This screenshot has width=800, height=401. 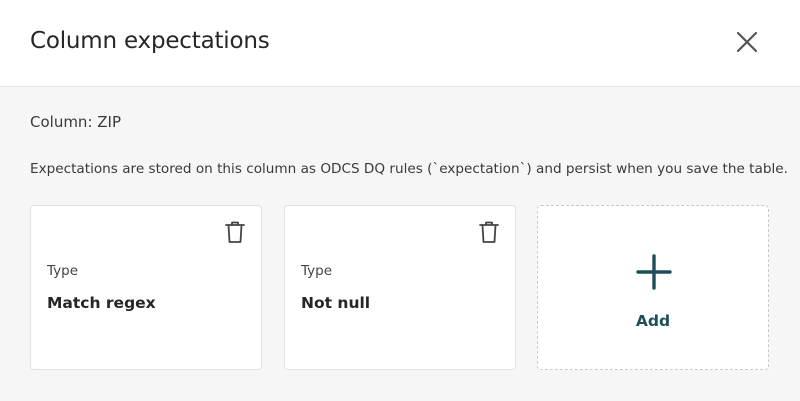 I want to click on add-expectation-button: Add, so click(x=653, y=287).